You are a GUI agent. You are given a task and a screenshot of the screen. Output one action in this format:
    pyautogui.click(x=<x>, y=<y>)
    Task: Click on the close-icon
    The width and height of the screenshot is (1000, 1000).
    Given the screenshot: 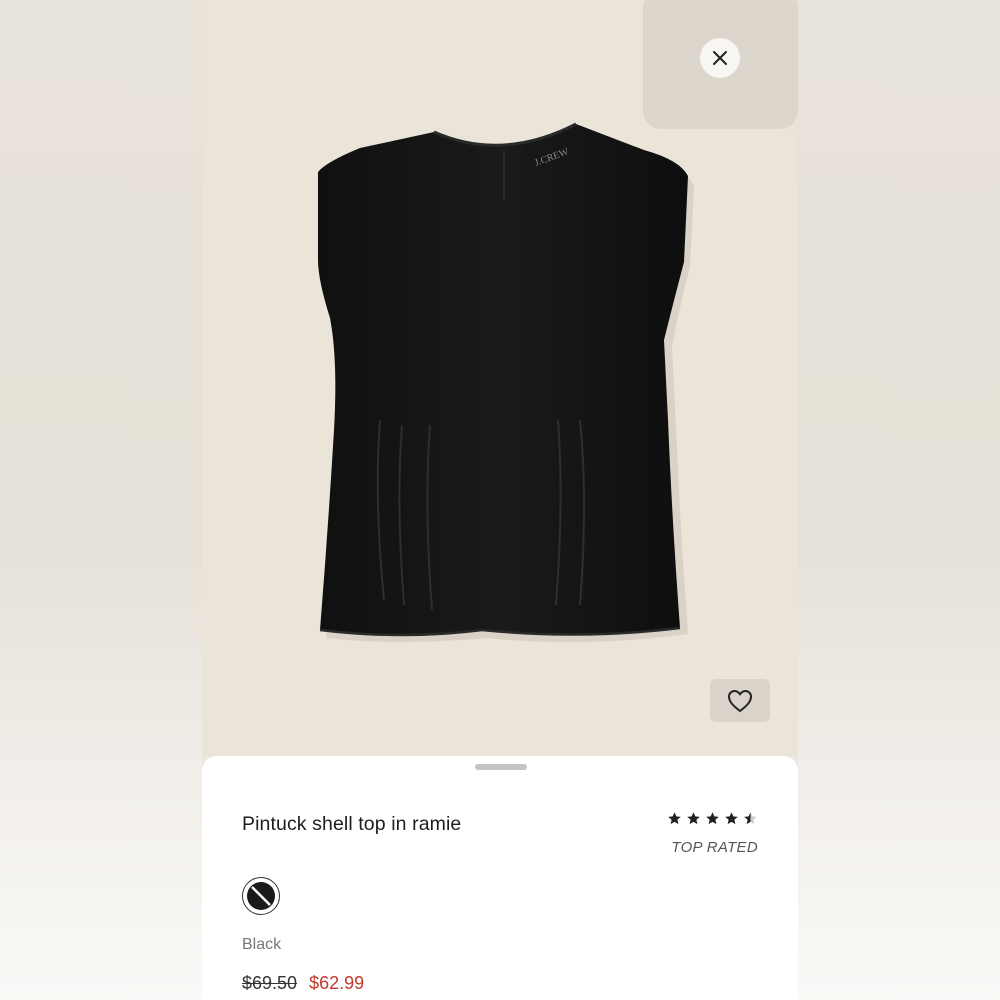 What is the action you would take?
    pyautogui.click(x=720, y=58)
    